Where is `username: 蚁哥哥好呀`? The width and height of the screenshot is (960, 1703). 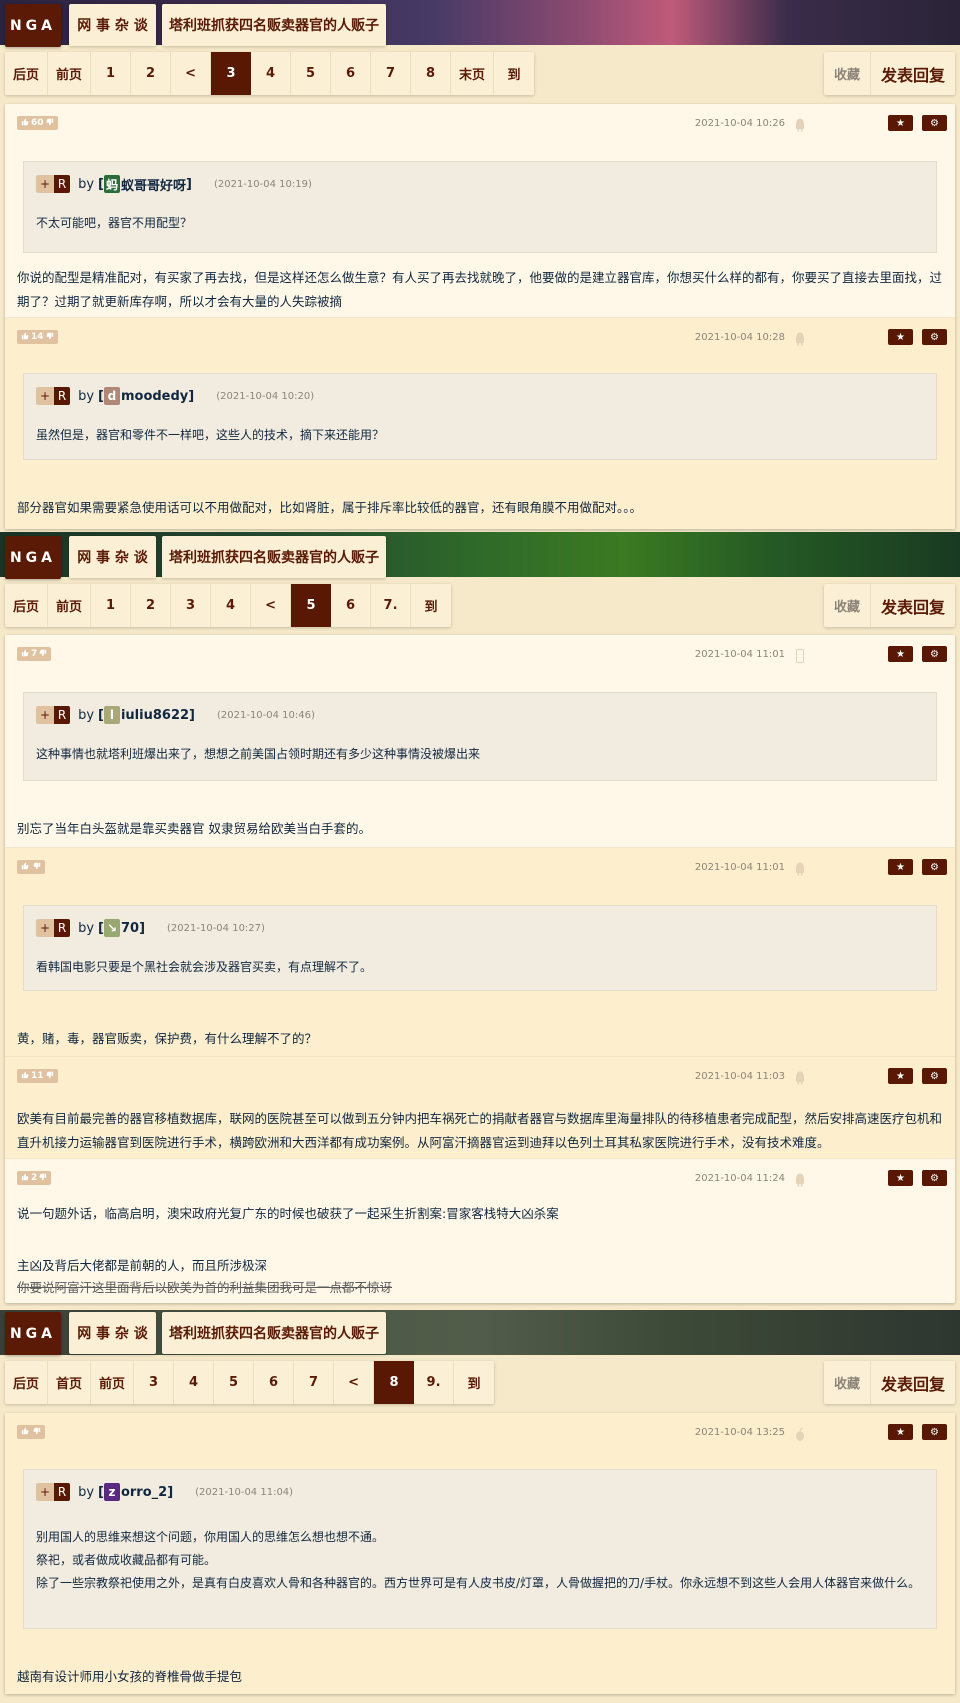 username: 蚁哥哥好呀 is located at coordinates (153, 184).